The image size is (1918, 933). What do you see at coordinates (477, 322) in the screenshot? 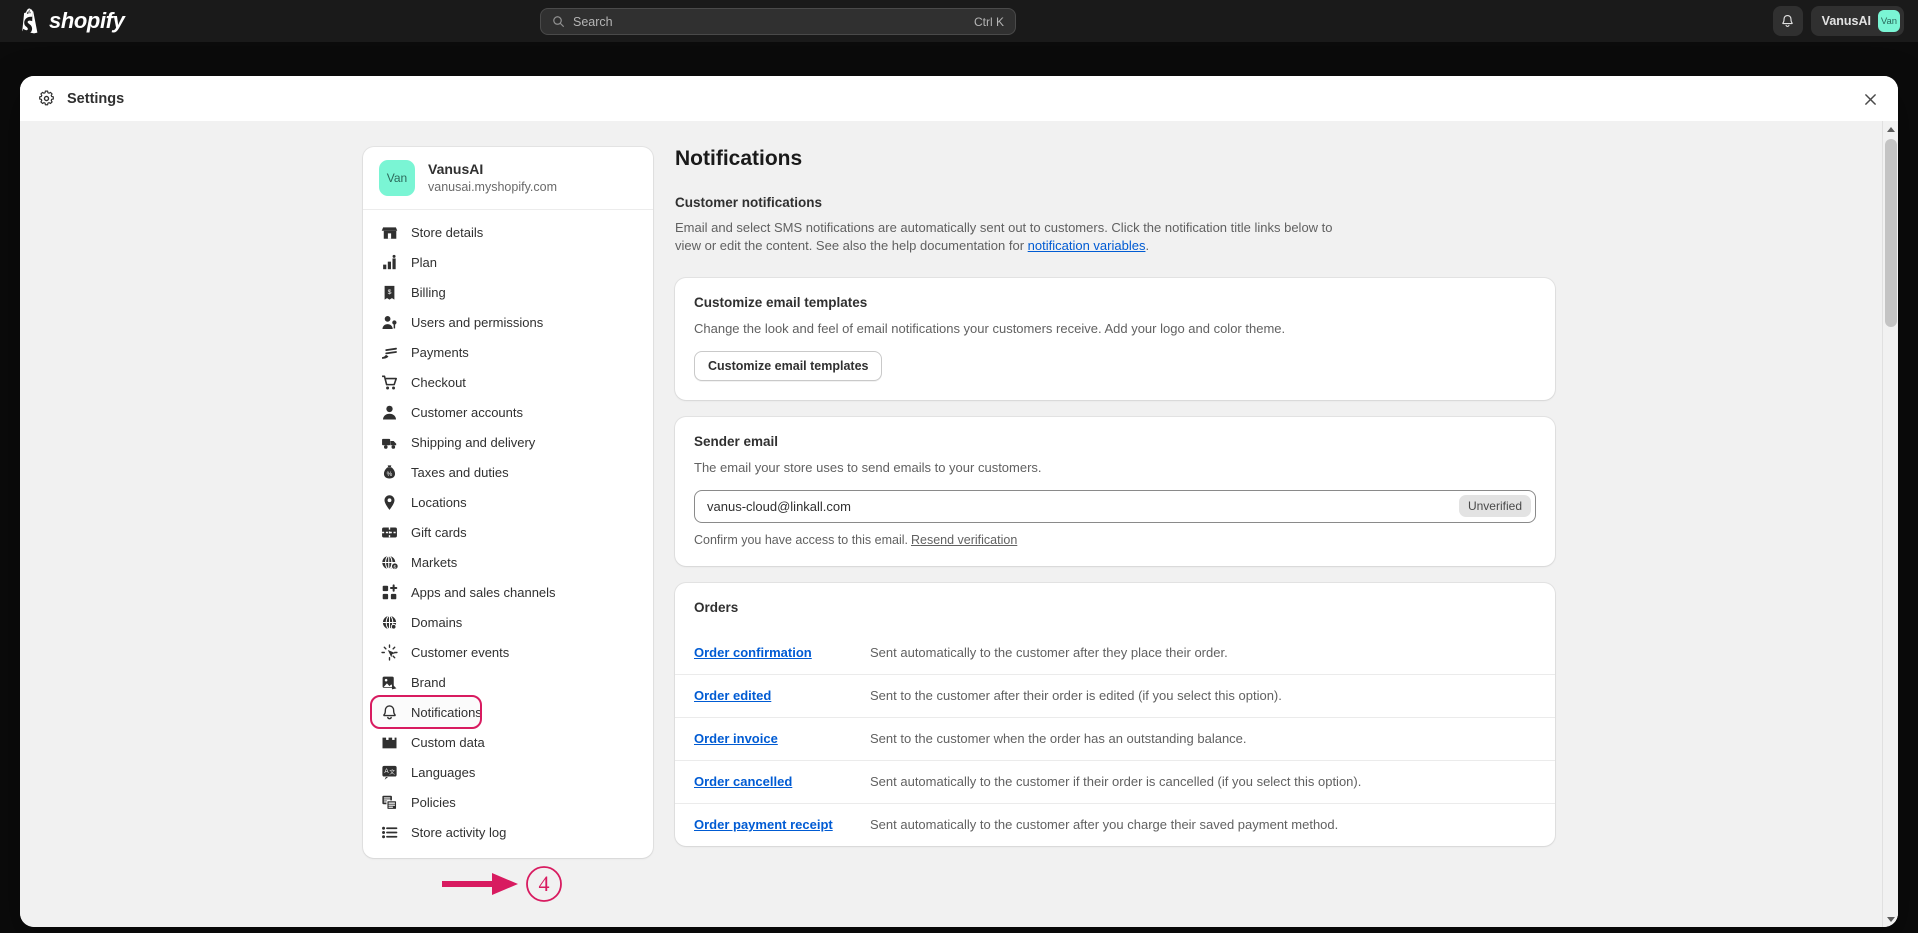
I see `sidebar-item-label: Users and permissions` at bounding box center [477, 322].